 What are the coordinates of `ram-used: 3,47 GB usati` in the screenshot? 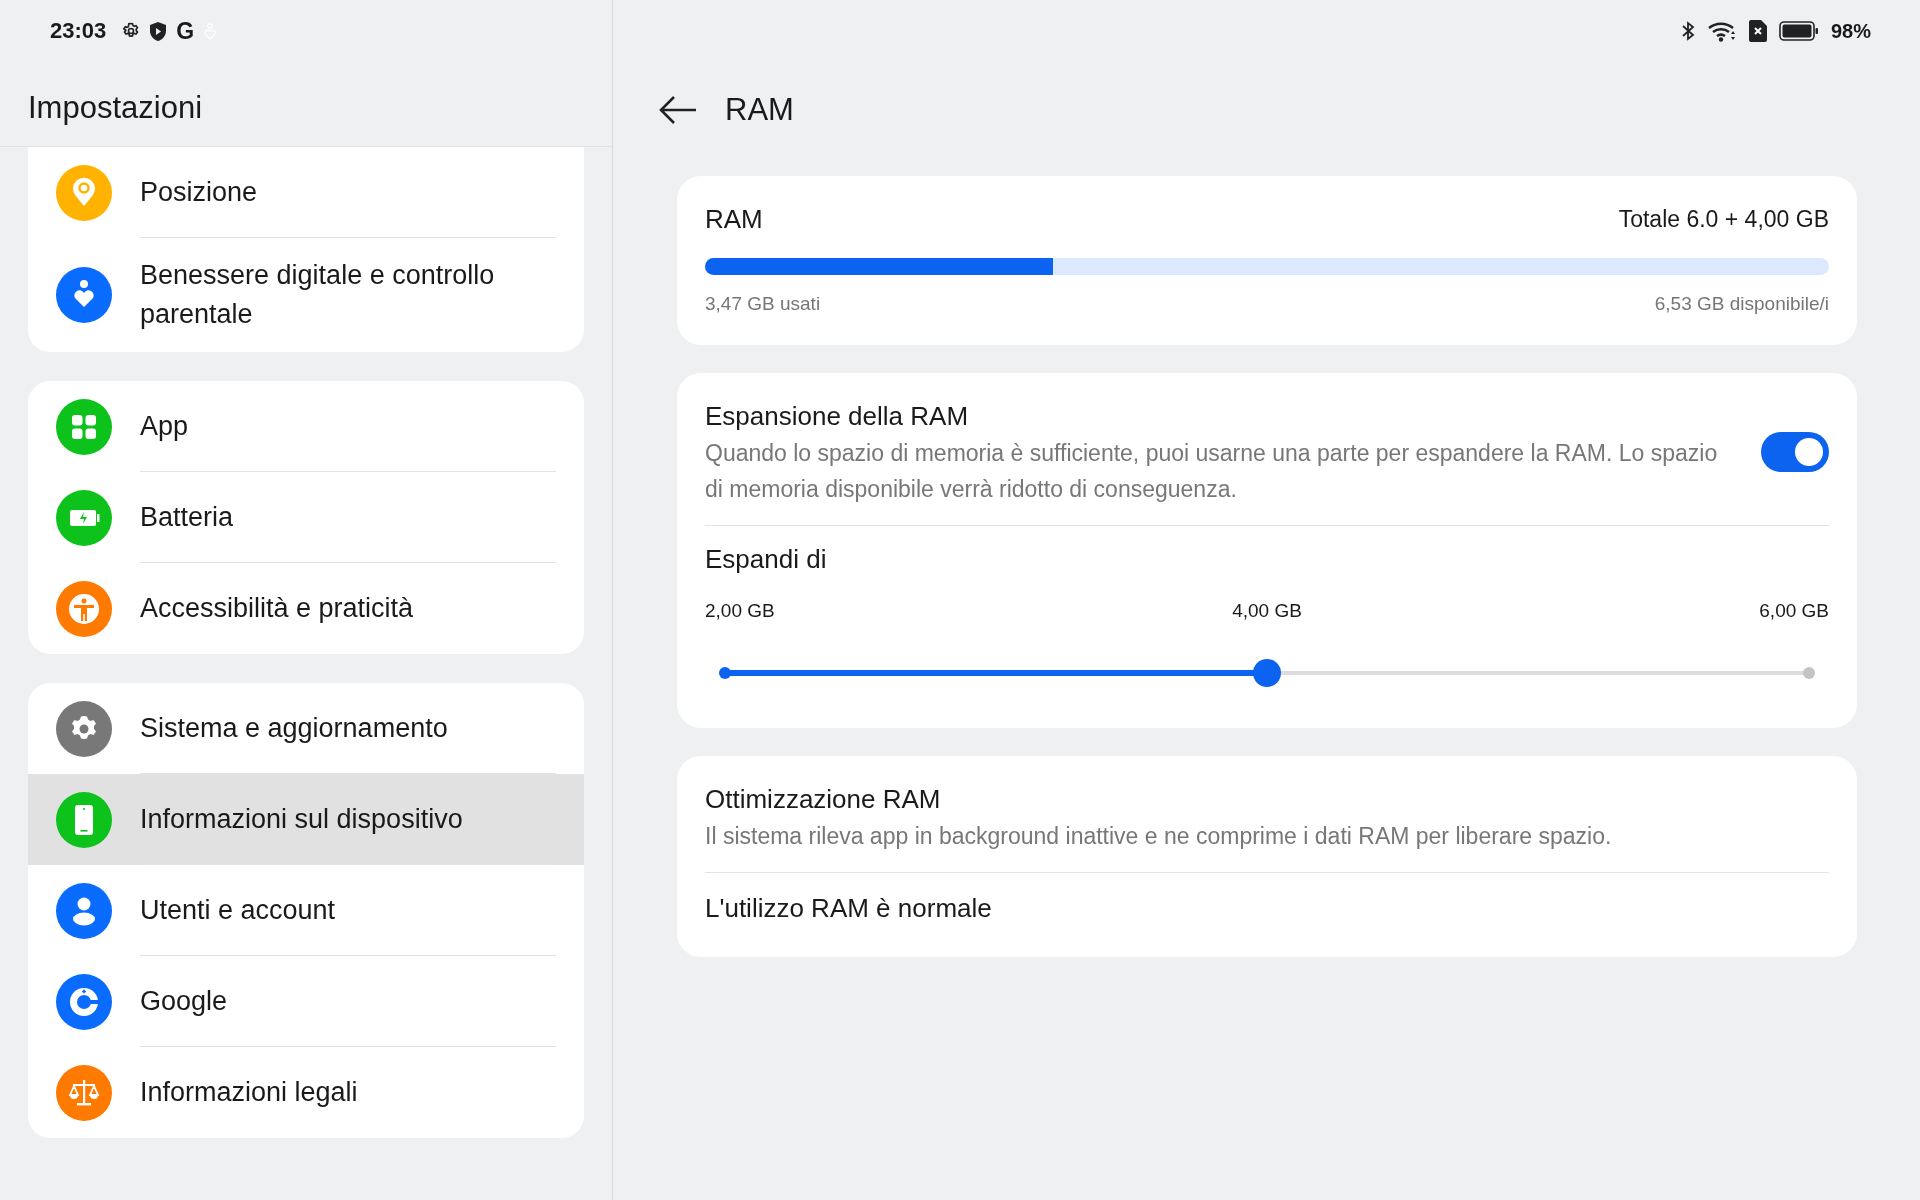 It's located at (763, 304).